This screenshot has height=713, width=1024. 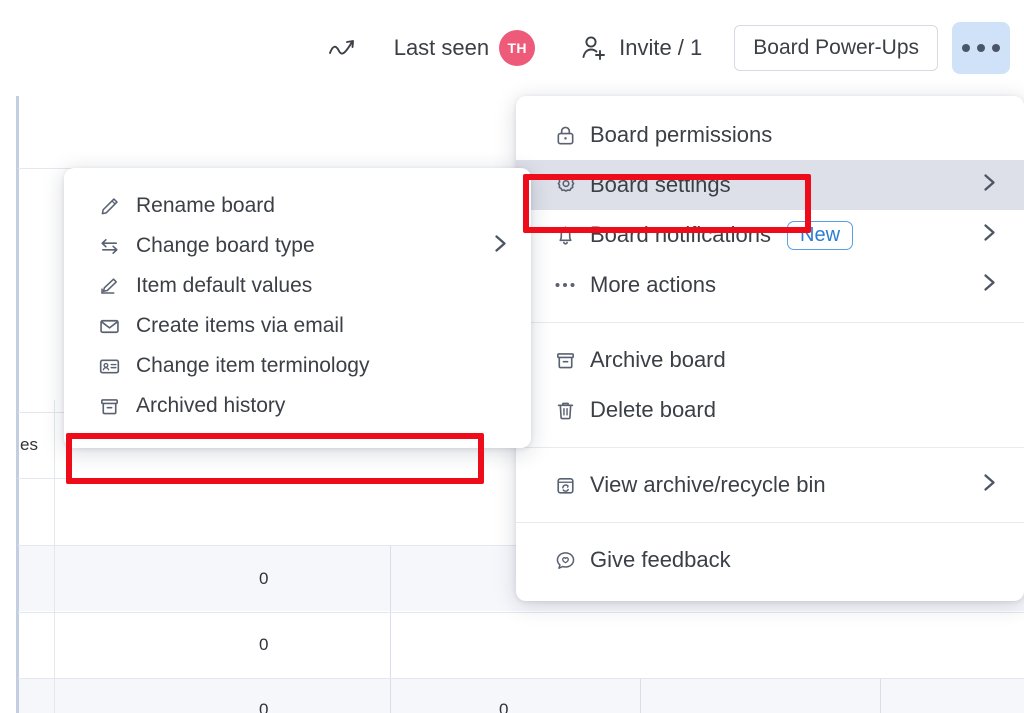 I want to click on menu-item-label: Change board type, so click(x=225, y=245).